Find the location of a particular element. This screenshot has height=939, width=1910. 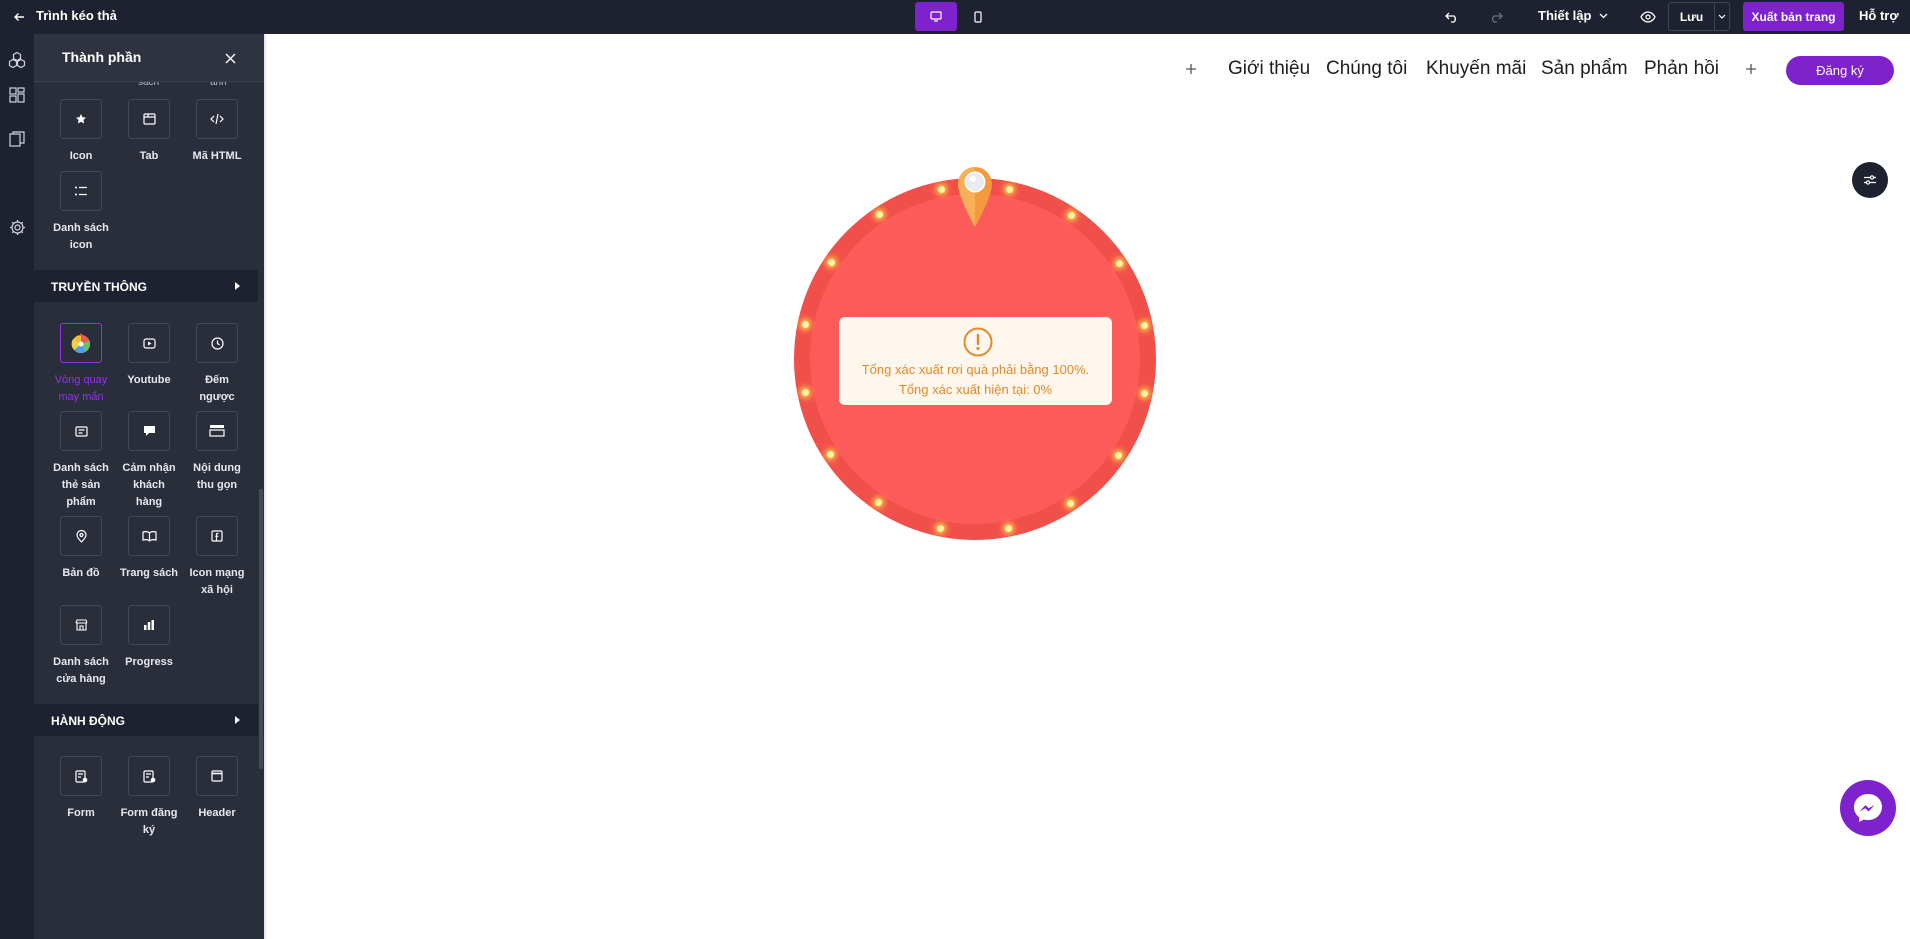

store-icon is located at coordinates (81, 625).